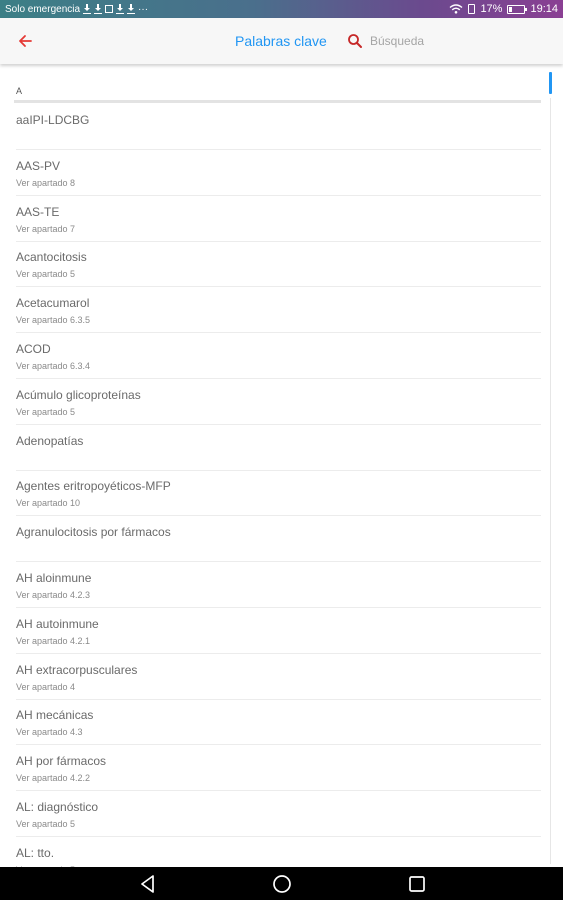 Image resolution: width=563 pixels, height=900 pixels. What do you see at coordinates (278, 631) in the screenshot?
I see `list-item: AH autoinmune Ver apartado 4.2.1` at bounding box center [278, 631].